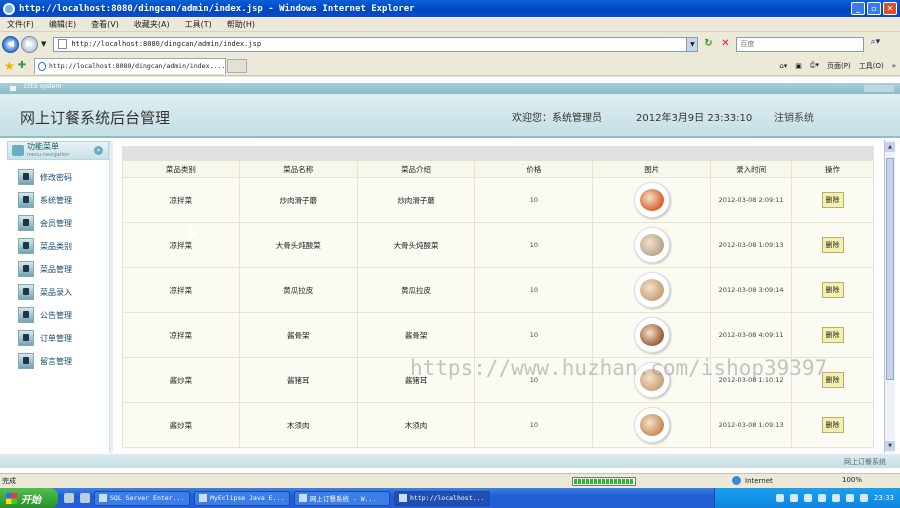 The image size is (900, 508). What do you see at coordinates (794, 116) in the screenshot?
I see `logout-link: 注销系统` at bounding box center [794, 116].